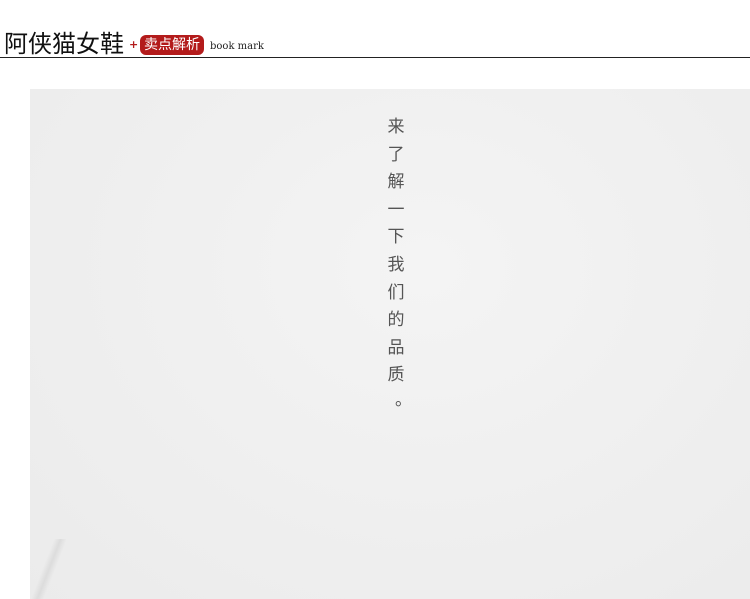 This screenshot has width=750, height=599. Describe the element at coordinates (134, 44) in the screenshot. I see `plus-mark: +` at that location.